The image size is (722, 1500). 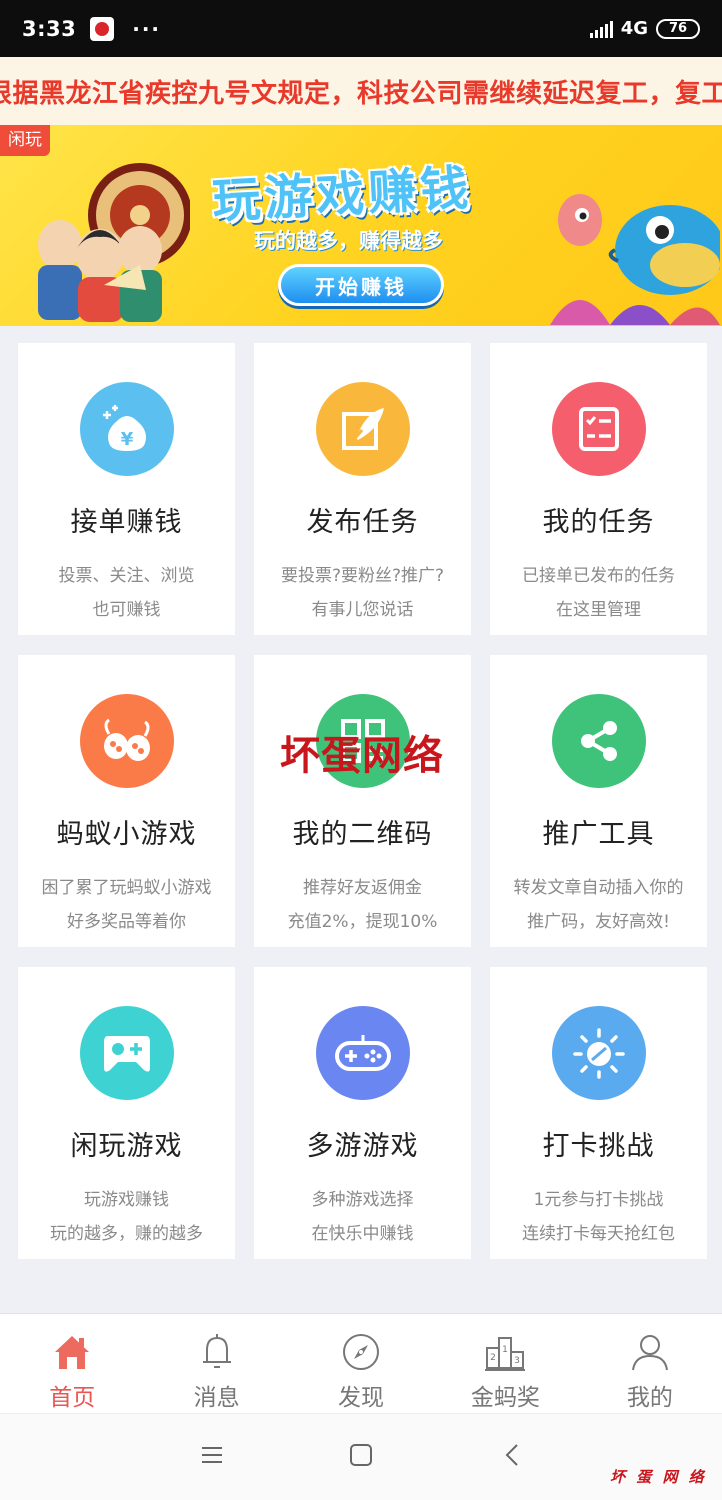 I want to click on card-title: 推广工具, so click(x=598, y=834).